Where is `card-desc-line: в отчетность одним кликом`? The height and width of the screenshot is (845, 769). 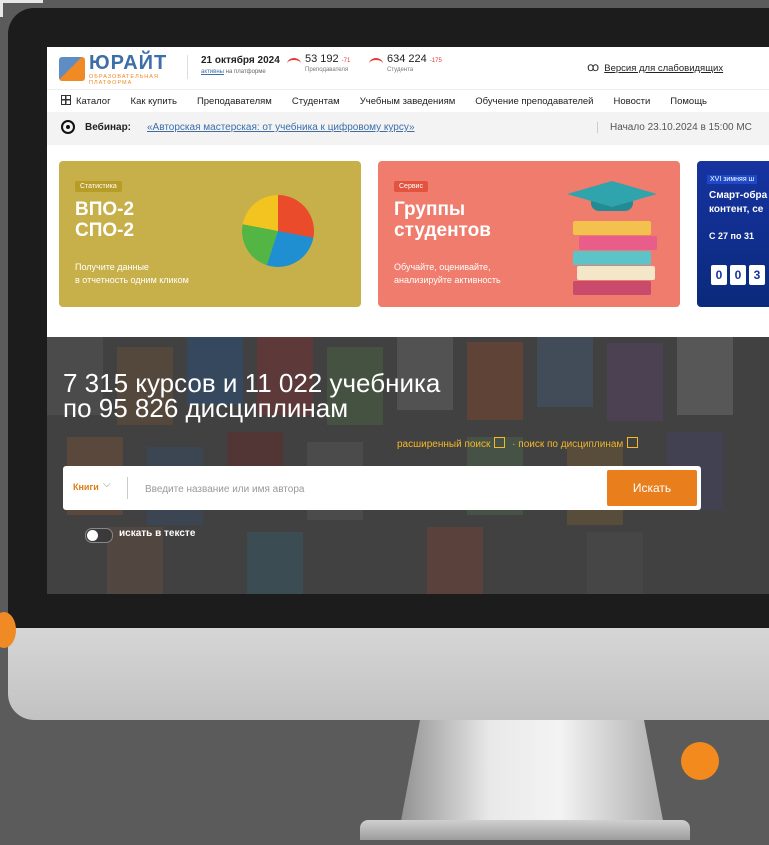
card-desc-line: в отчетность одним кликом is located at coordinates (132, 280).